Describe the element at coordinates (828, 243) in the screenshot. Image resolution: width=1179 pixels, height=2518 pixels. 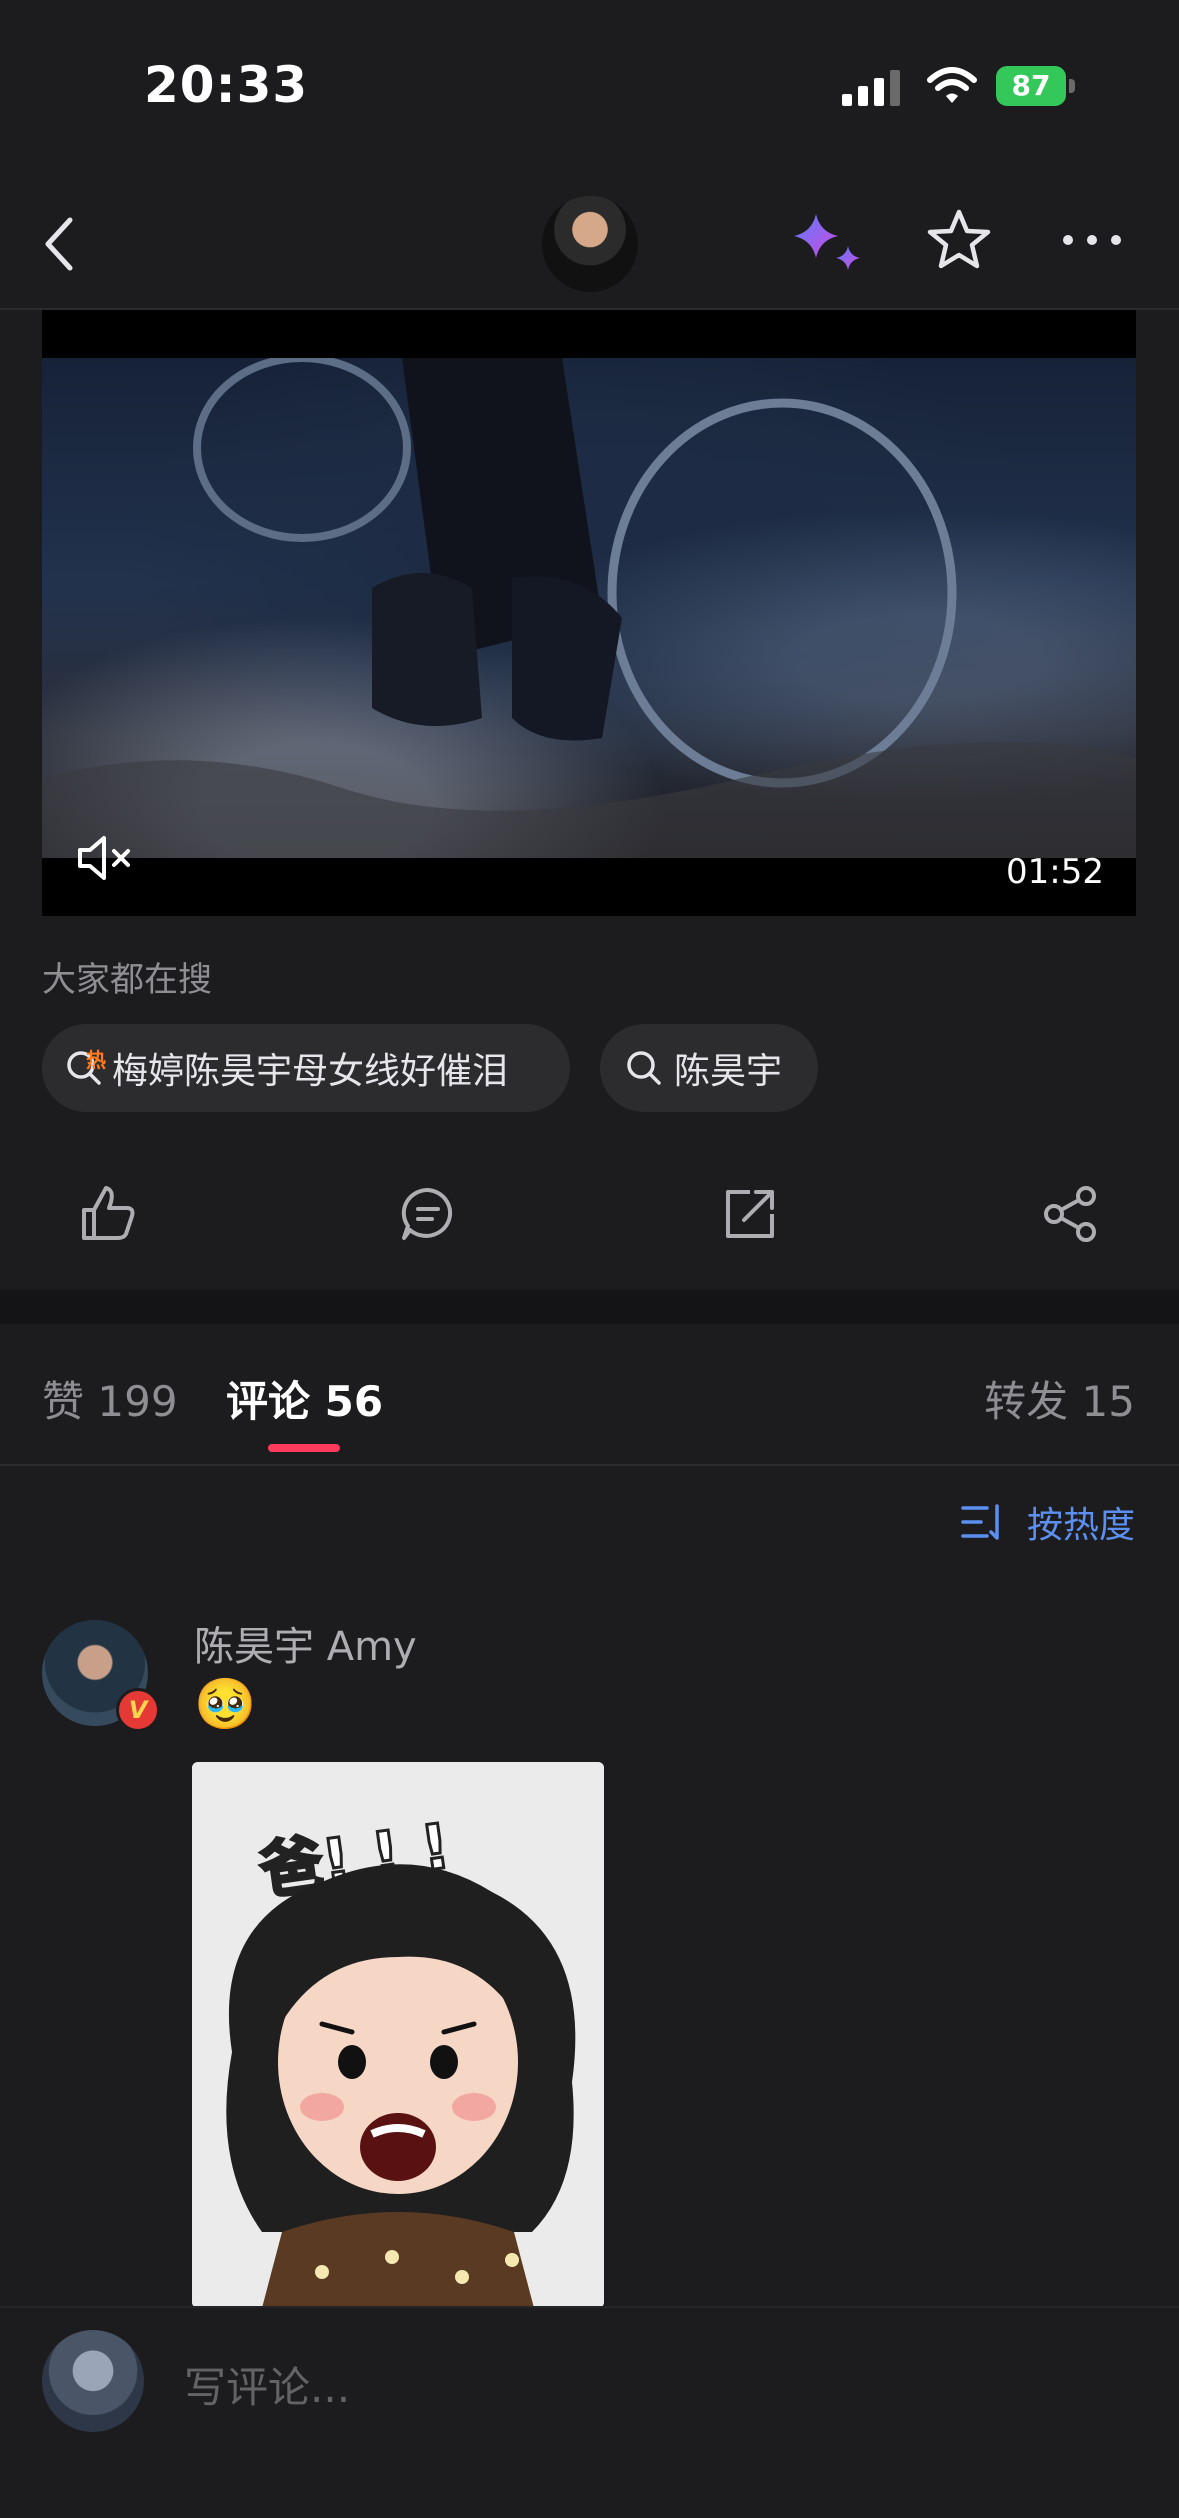
I see `sparkles-icon` at that location.